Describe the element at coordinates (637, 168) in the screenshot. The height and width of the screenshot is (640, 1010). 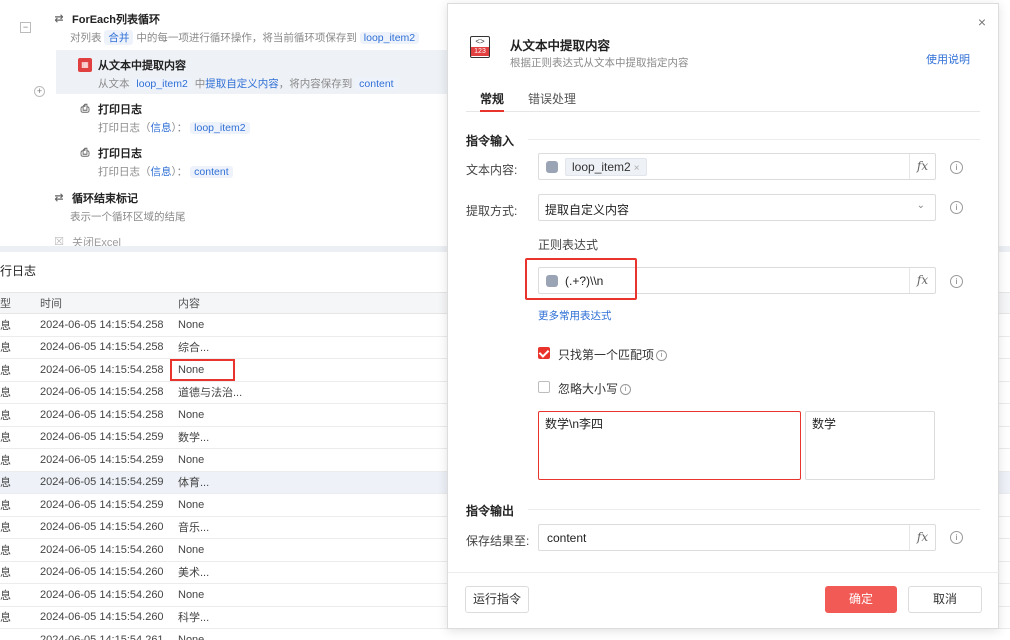
I see `remove-tag-icon: ×` at that location.